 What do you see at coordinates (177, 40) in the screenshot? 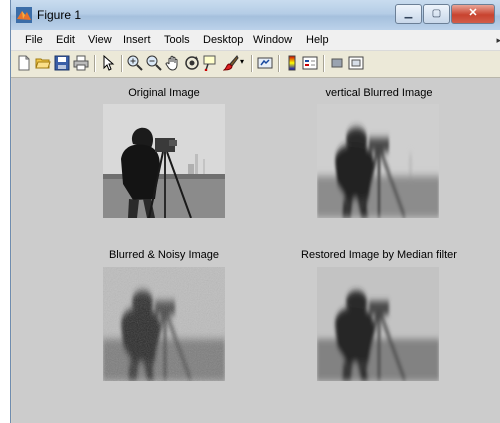
I see `menu-tools: Tools` at bounding box center [177, 40].